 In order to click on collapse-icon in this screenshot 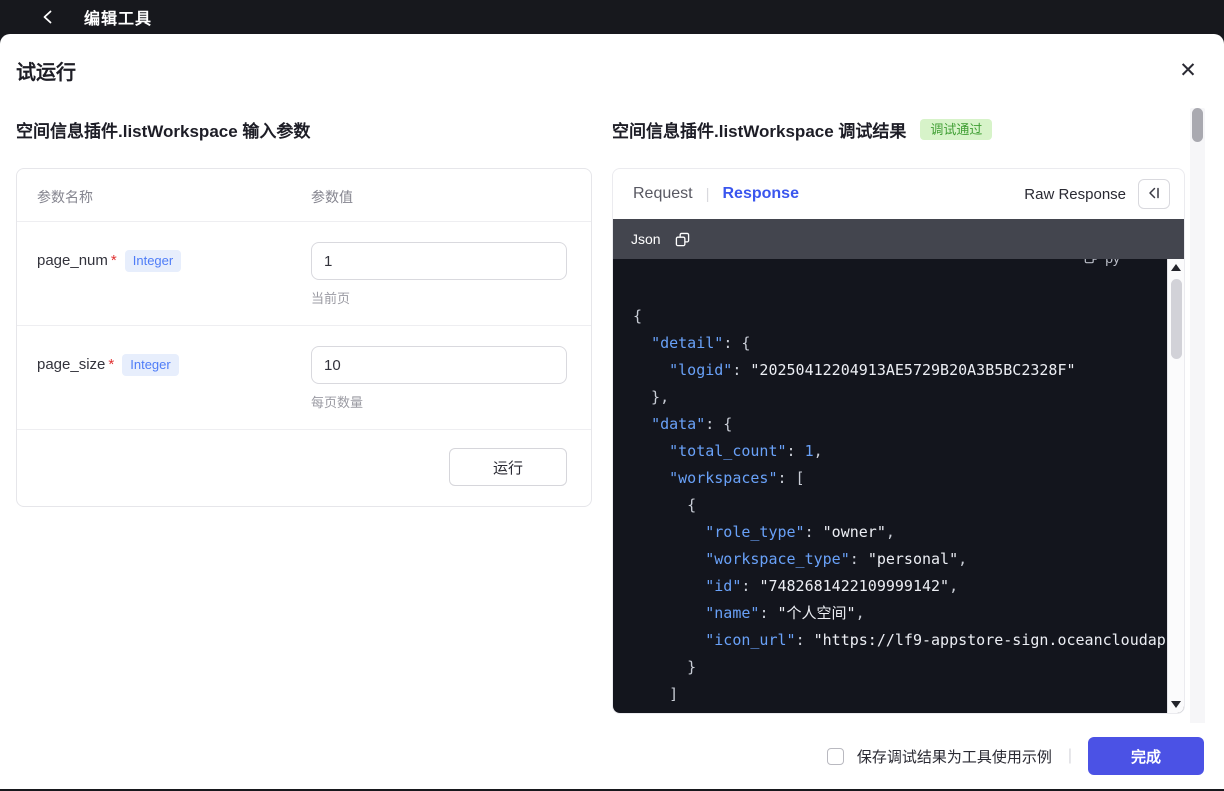, I will do `click(1154, 194)`.